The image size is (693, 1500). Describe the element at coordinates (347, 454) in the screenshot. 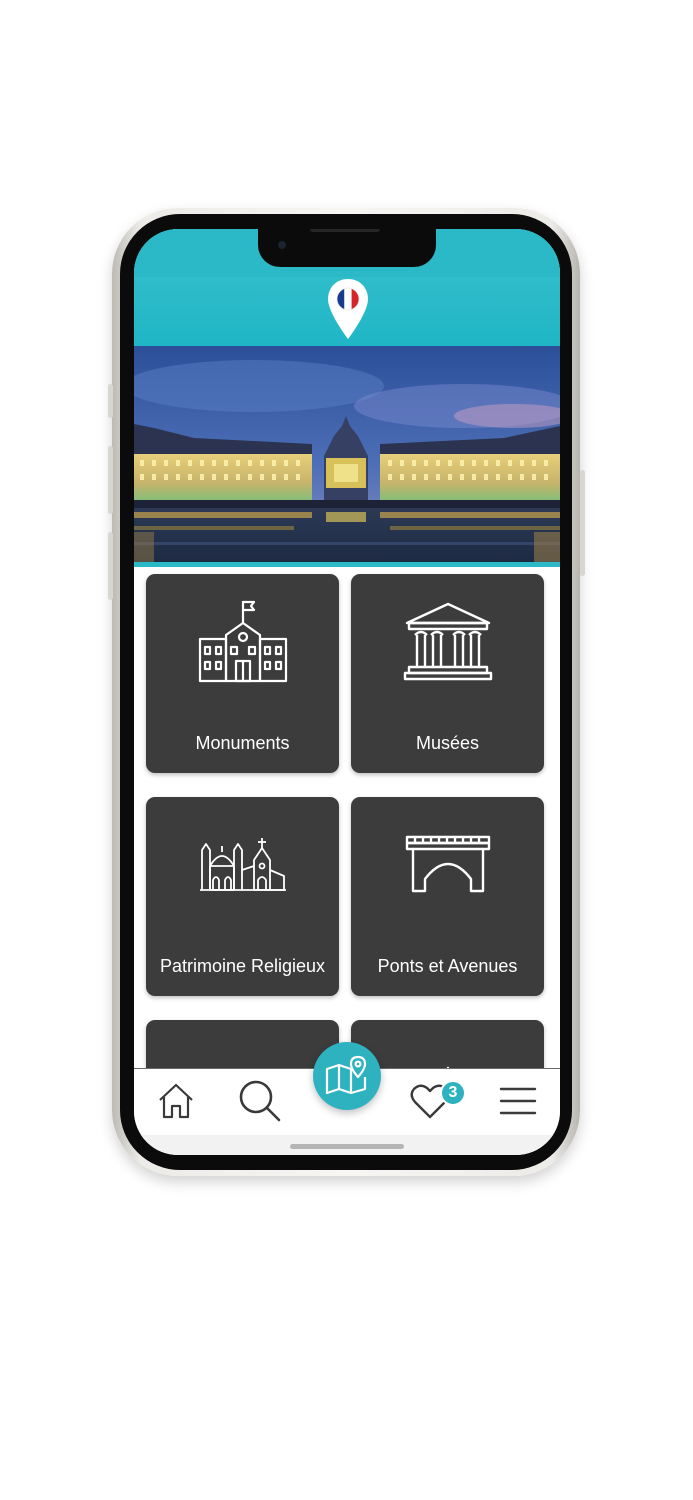

I see `hero-image` at that location.